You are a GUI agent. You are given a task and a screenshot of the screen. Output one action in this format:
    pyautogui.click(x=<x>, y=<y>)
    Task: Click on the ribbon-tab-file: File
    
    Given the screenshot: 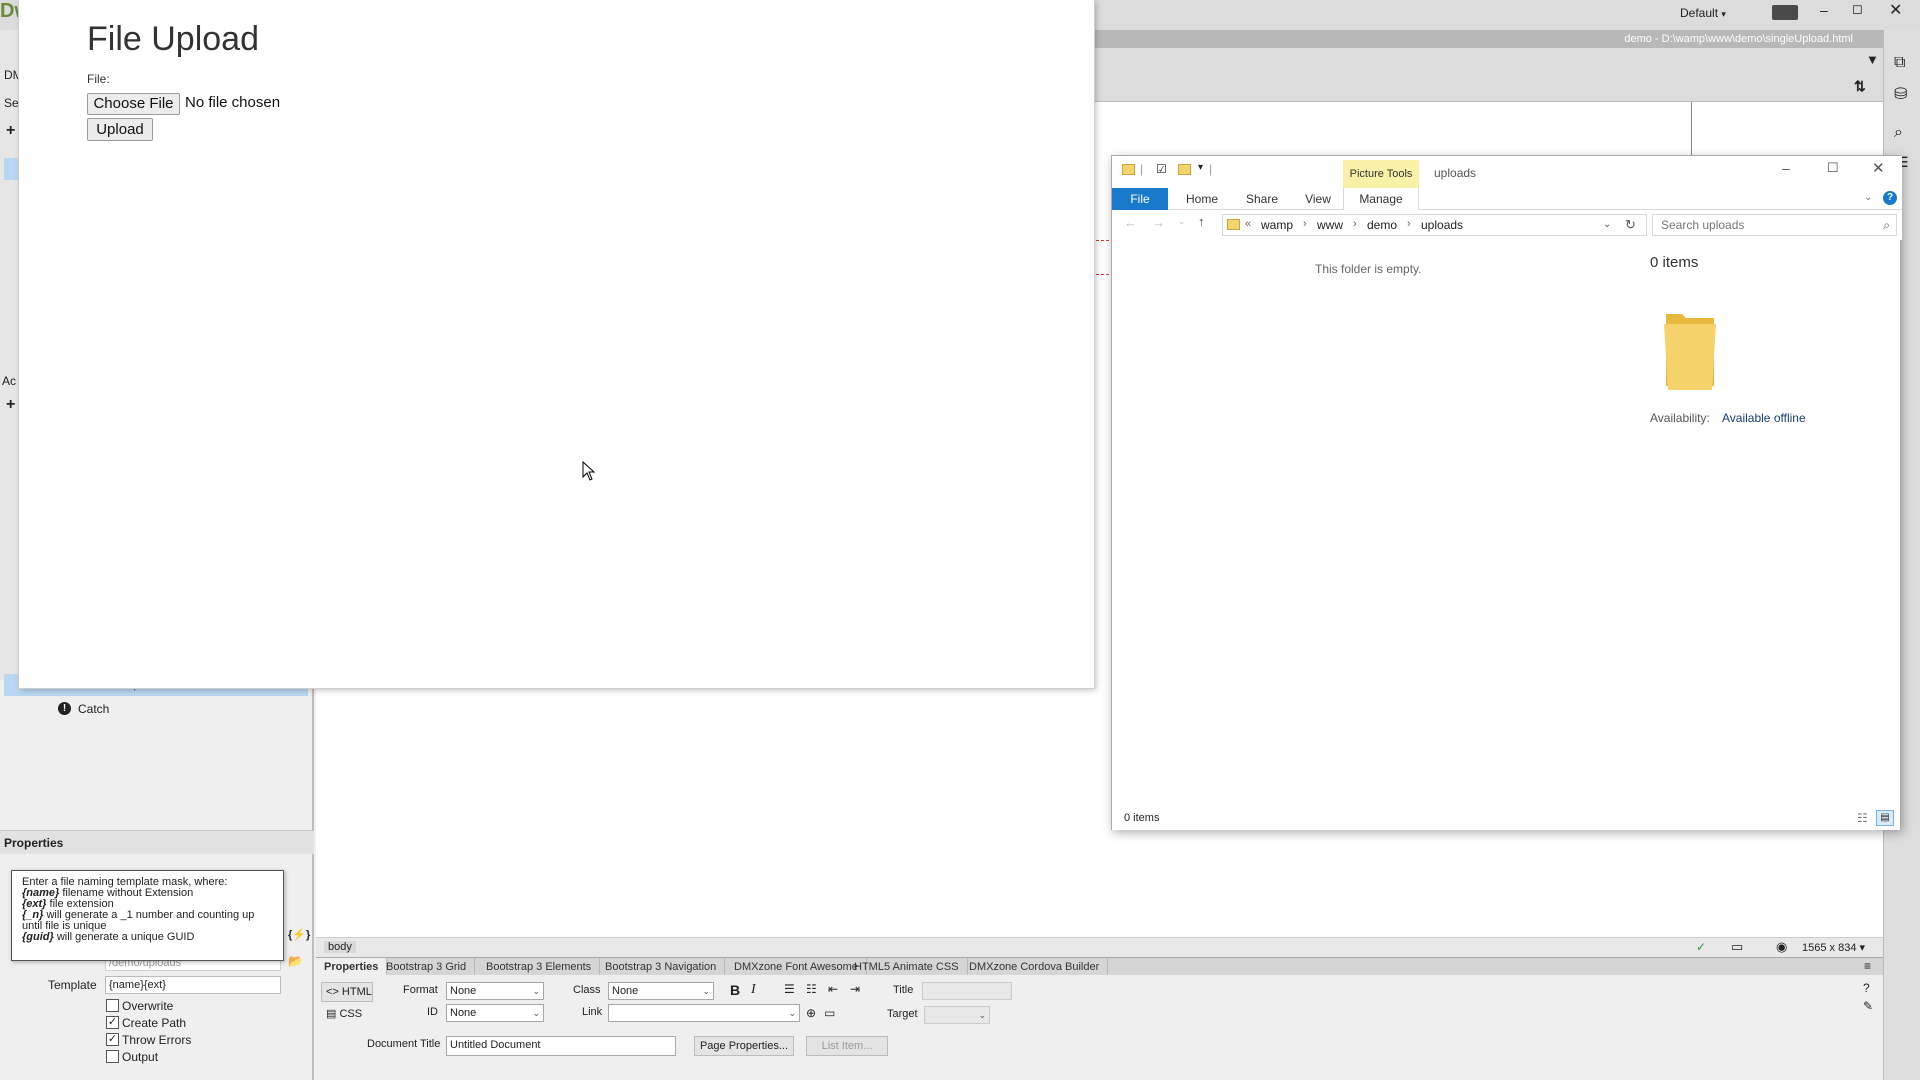 What is the action you would take?
    pyautogui.click(x=1140, y=199)
    